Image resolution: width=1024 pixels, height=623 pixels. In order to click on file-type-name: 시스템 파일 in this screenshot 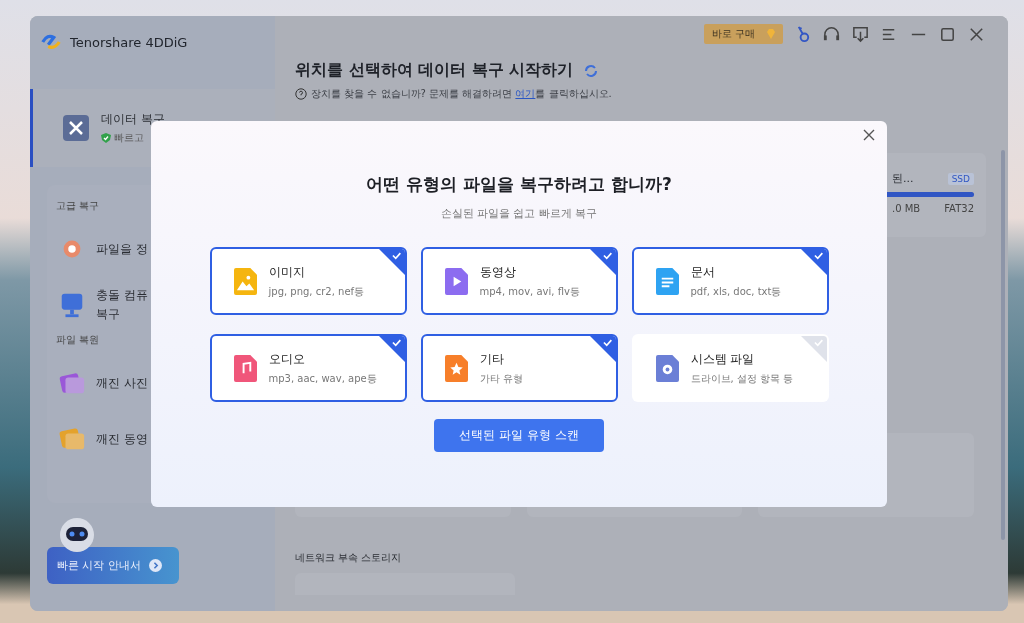, I will do `click(723, 359)`.